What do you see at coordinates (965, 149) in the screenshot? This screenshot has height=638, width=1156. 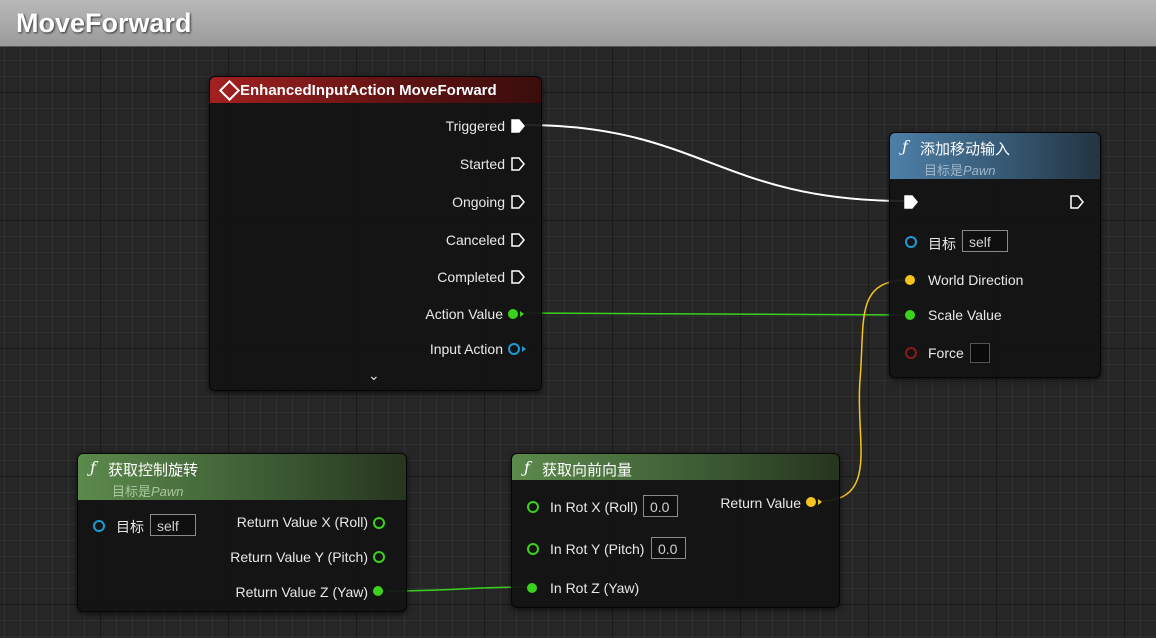 I see `add-movement-title: 添加移动输入` at bounding box center [965, 149].